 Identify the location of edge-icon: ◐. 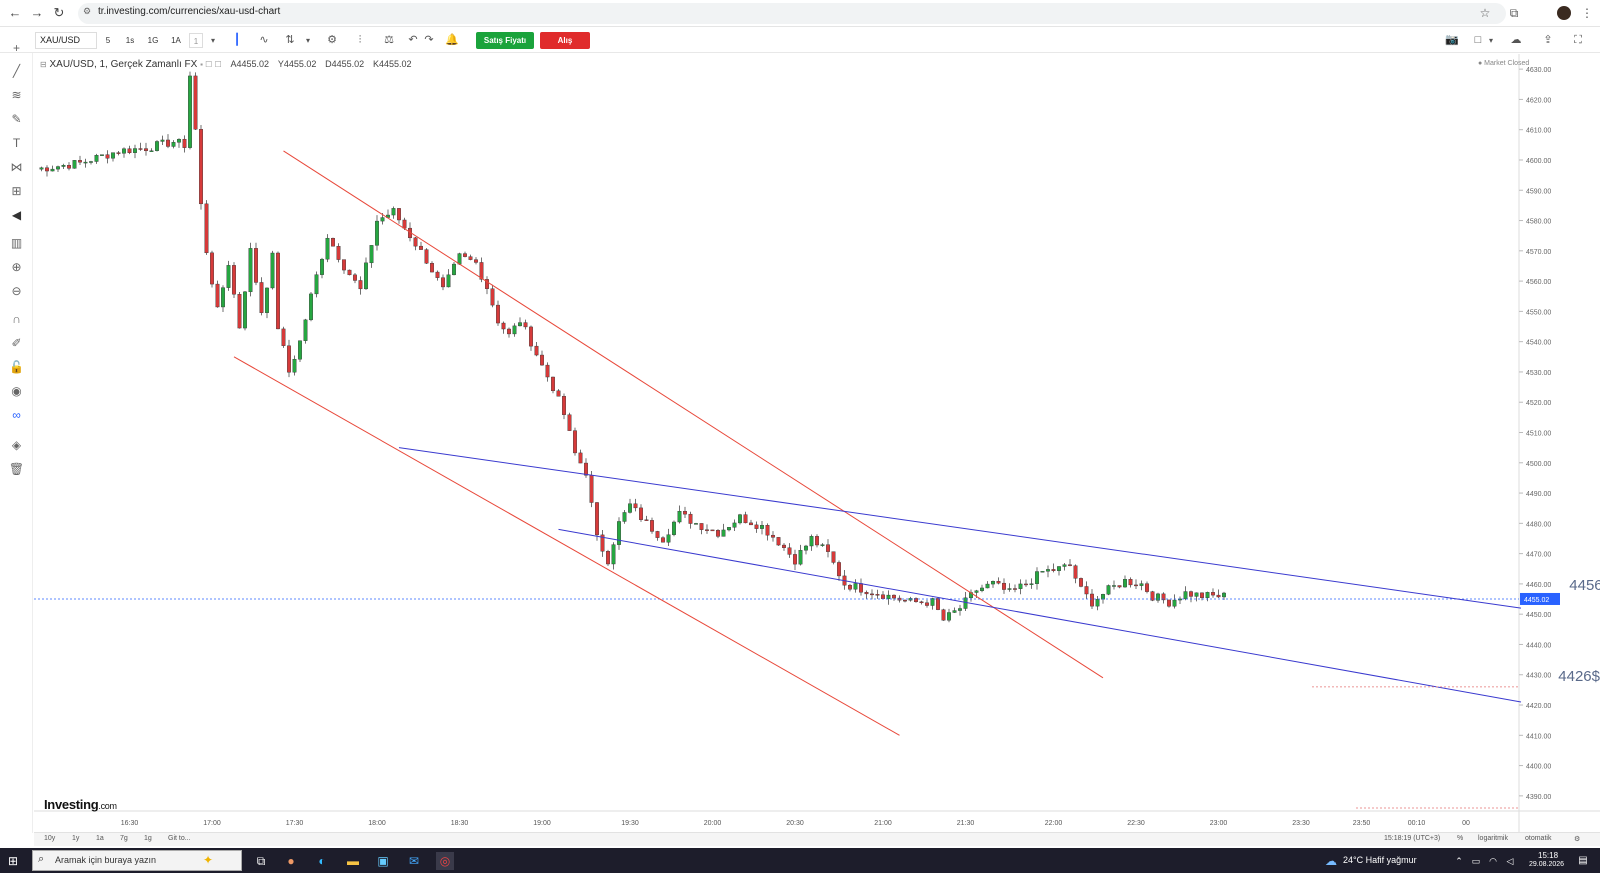
(322, 861).